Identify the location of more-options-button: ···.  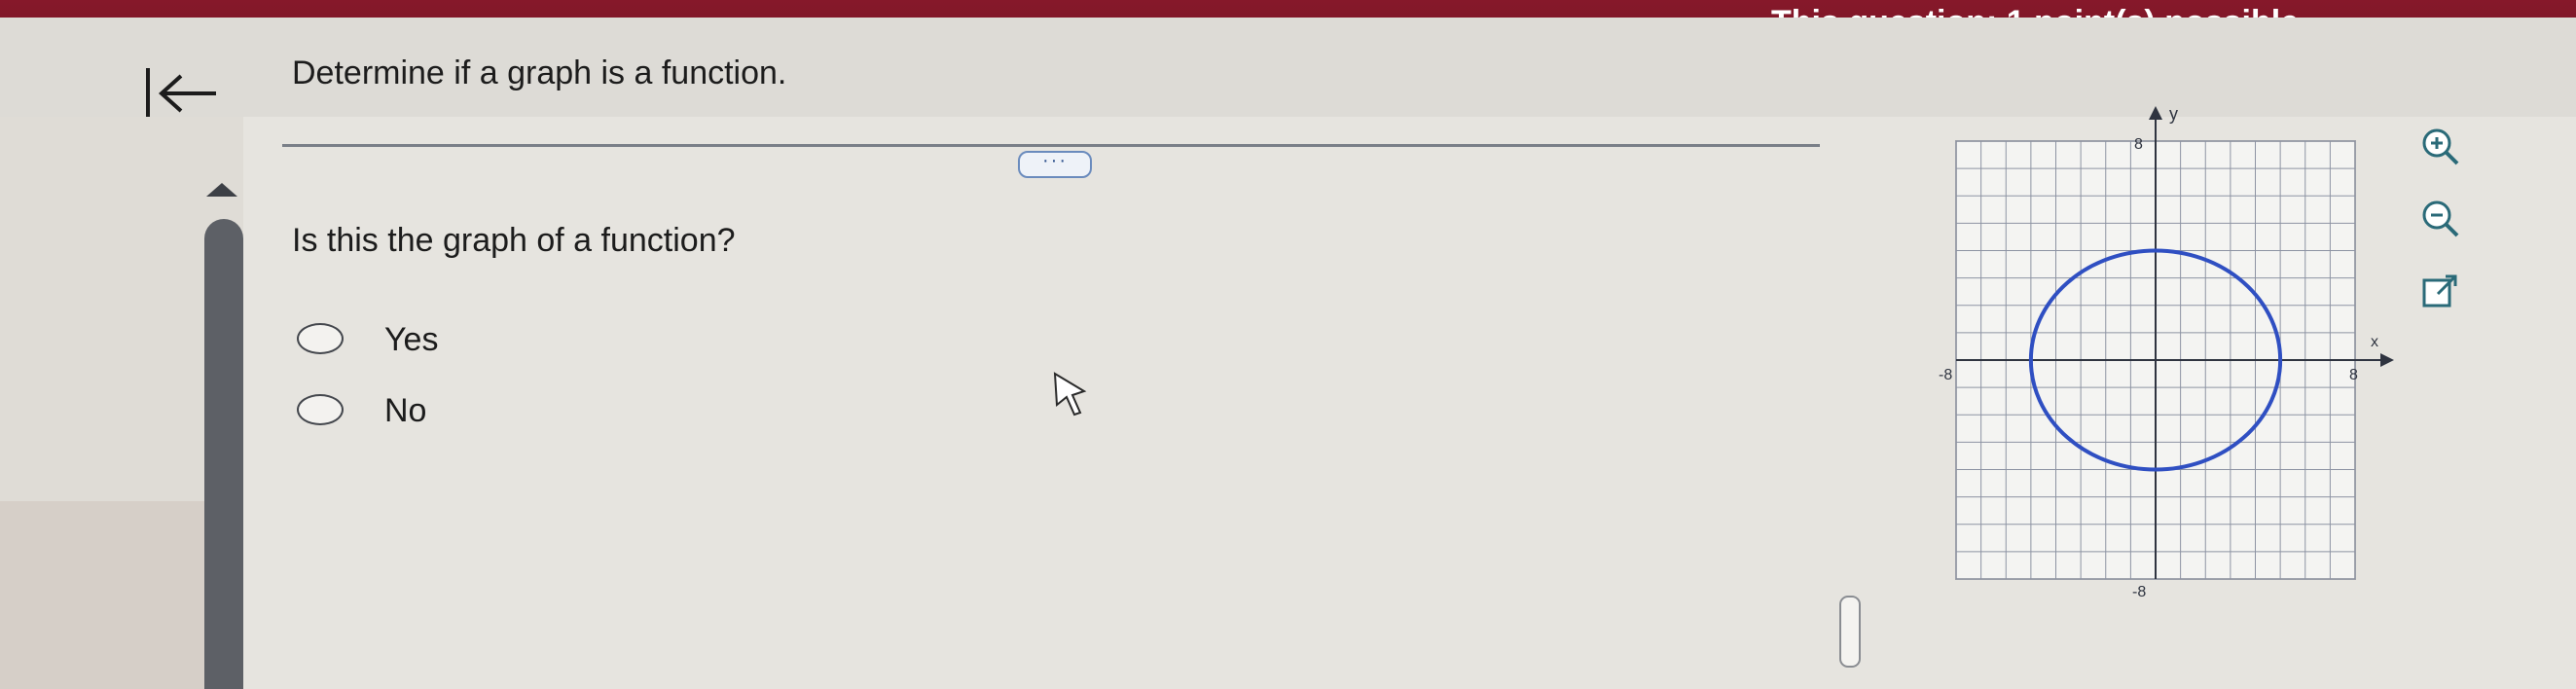
(1055, 164).